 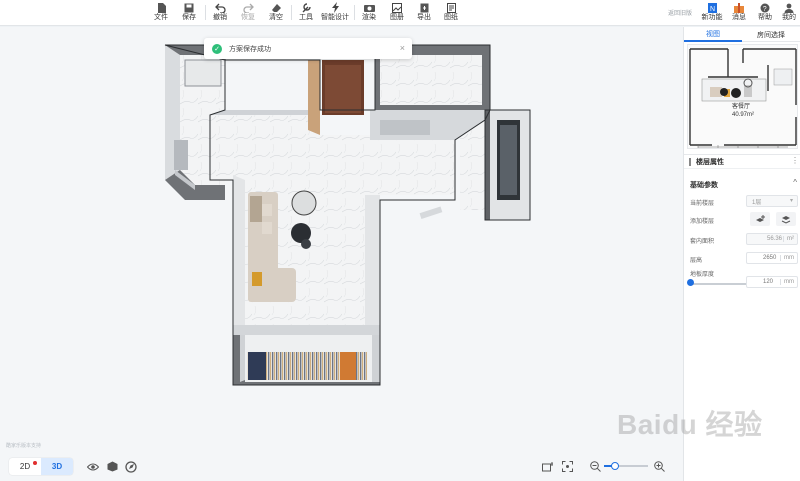 What do you see at coordinates (659, 466) in the screenshot?
I see `zoom-in-icon` at bounding box center [659, 466].